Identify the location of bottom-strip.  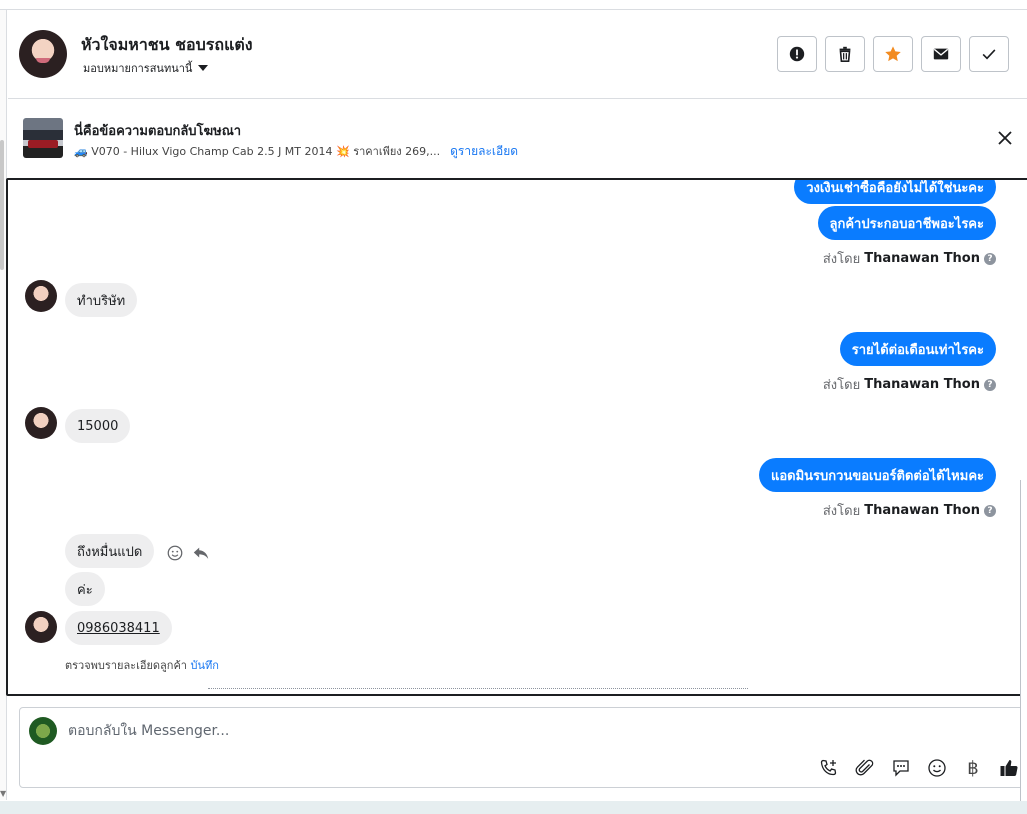
(513, 807).